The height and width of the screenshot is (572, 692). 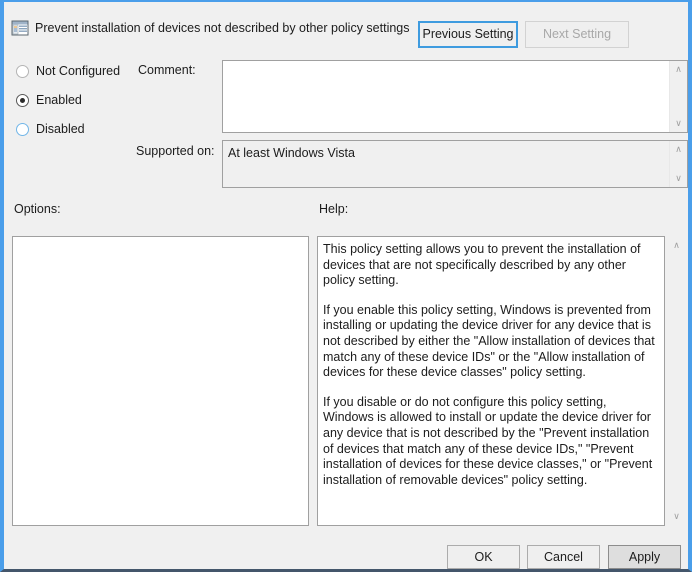 What do you see at coordinates (468, 34) in the screenshot?
I see `previous-setting-button: Previous Setting` at bounding box center [468, 34].